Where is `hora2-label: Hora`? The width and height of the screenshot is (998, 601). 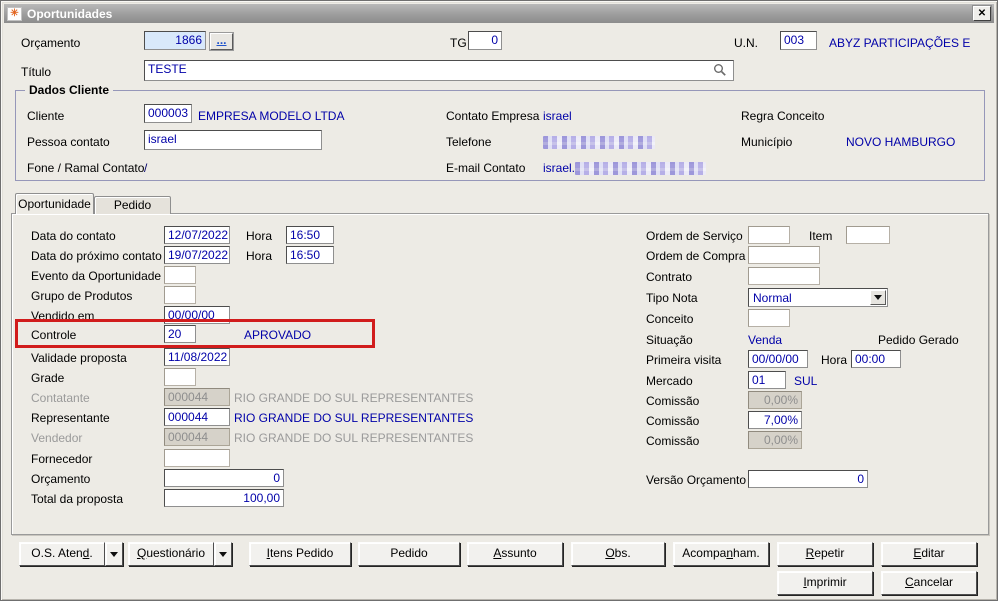
hora2-label: Hora is located at coordinates (259, 256).